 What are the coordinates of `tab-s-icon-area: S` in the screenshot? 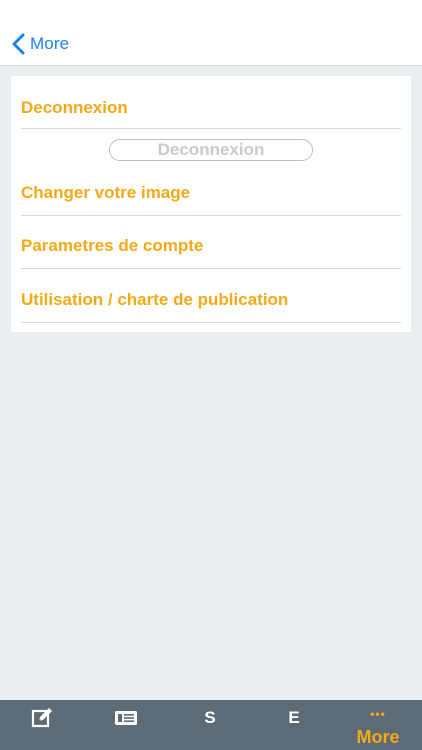 It's located at (210, 718).